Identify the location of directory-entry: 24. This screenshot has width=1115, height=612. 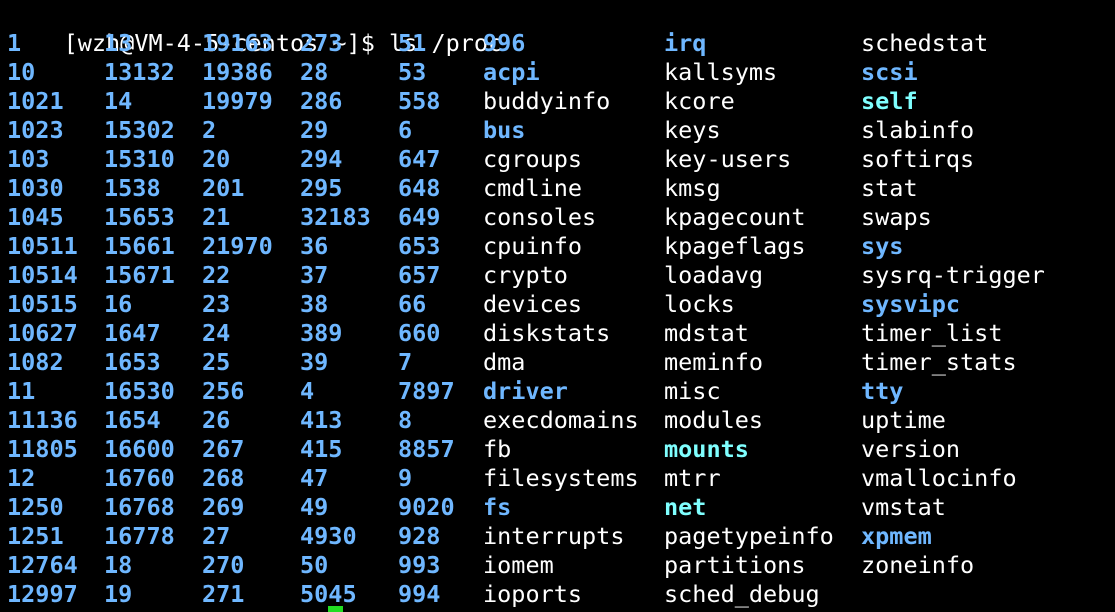
(216, 333).